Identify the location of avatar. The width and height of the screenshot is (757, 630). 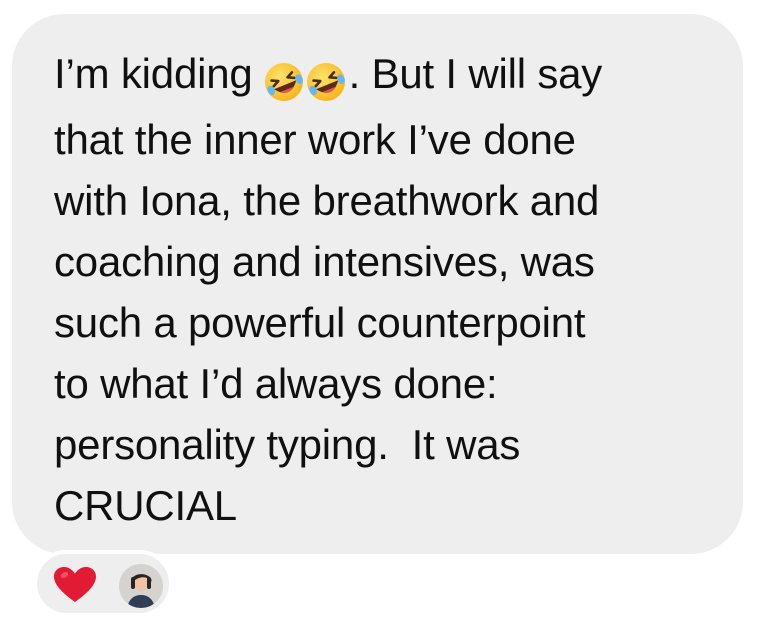
(141, 586).